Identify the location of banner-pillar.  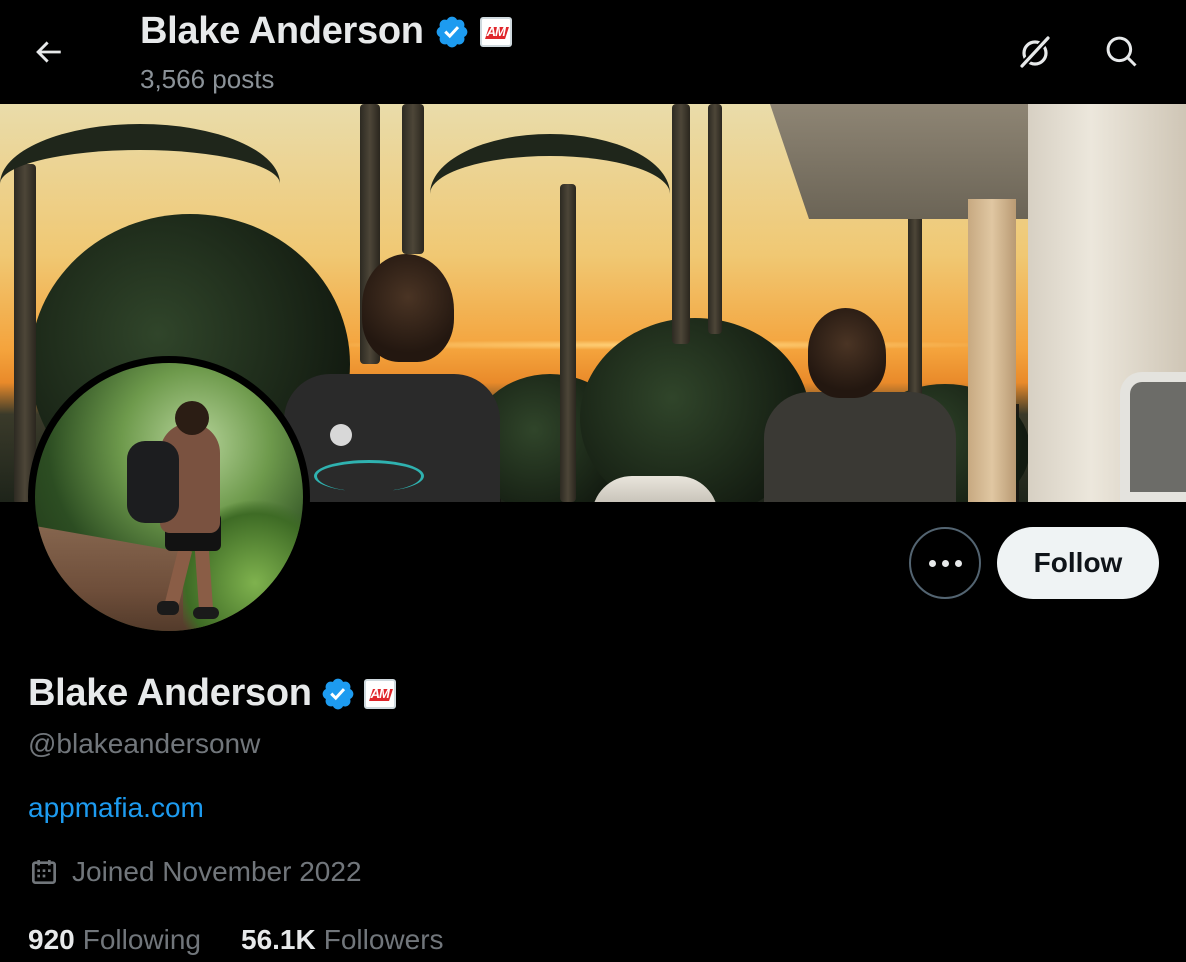
(992, 350).